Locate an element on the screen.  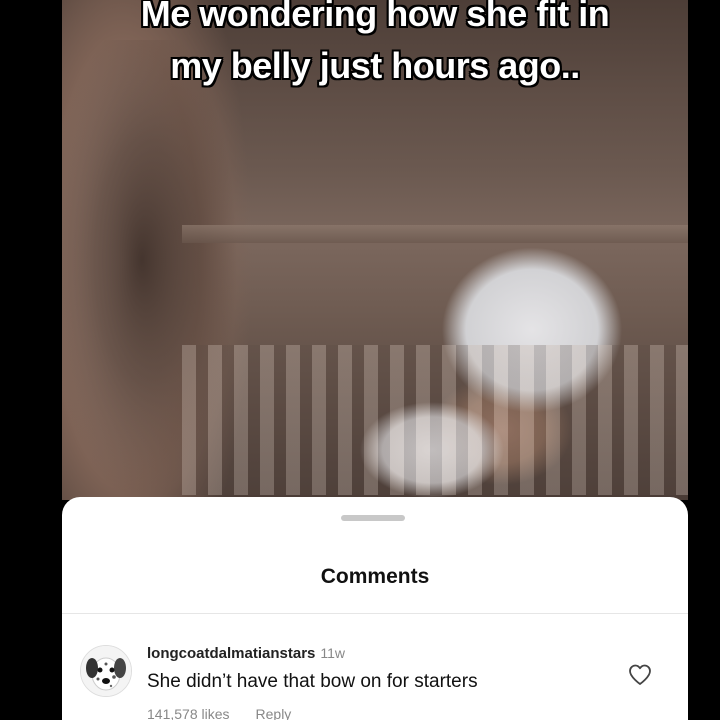
comment-username: longcoatdalmatianstars 11w is located at coordinates (246, 653).